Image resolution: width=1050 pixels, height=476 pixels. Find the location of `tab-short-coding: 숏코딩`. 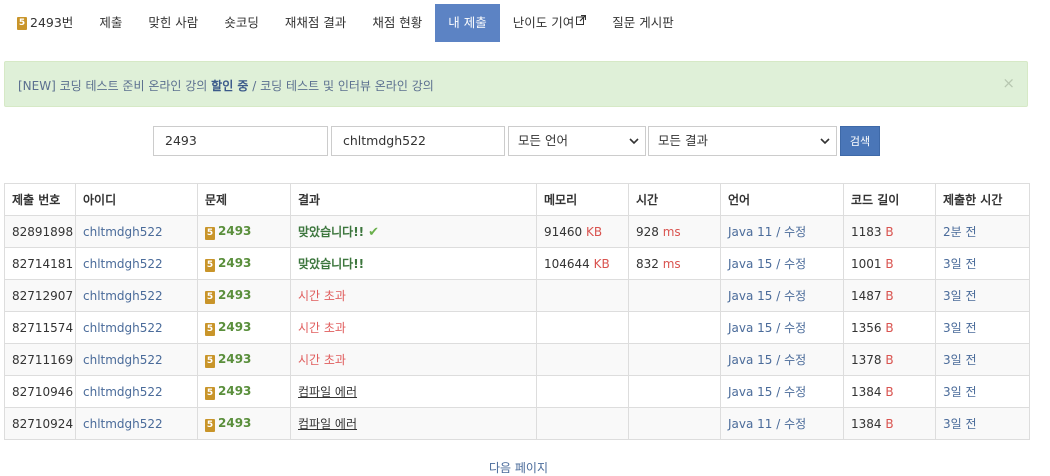

tab-short-coding: 숏코딩 is located at coordinates (241, 23).